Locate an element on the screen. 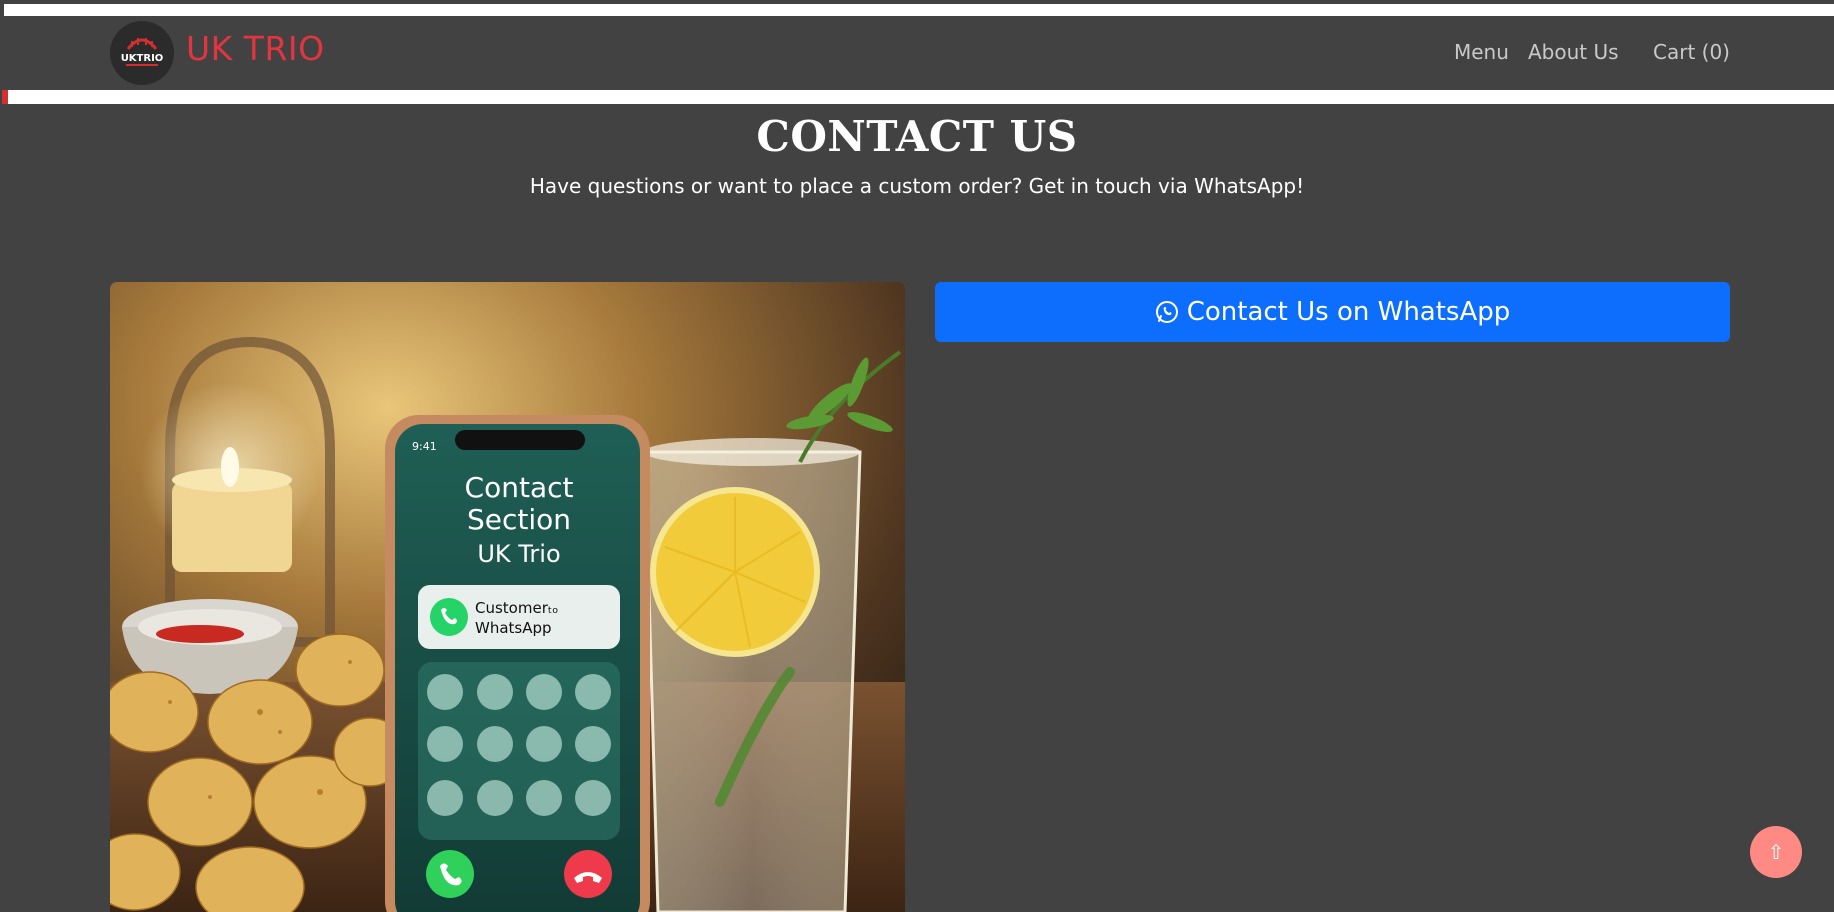  phone-card-line-1: Customerₜₒ is located at coordinates (517, 608).